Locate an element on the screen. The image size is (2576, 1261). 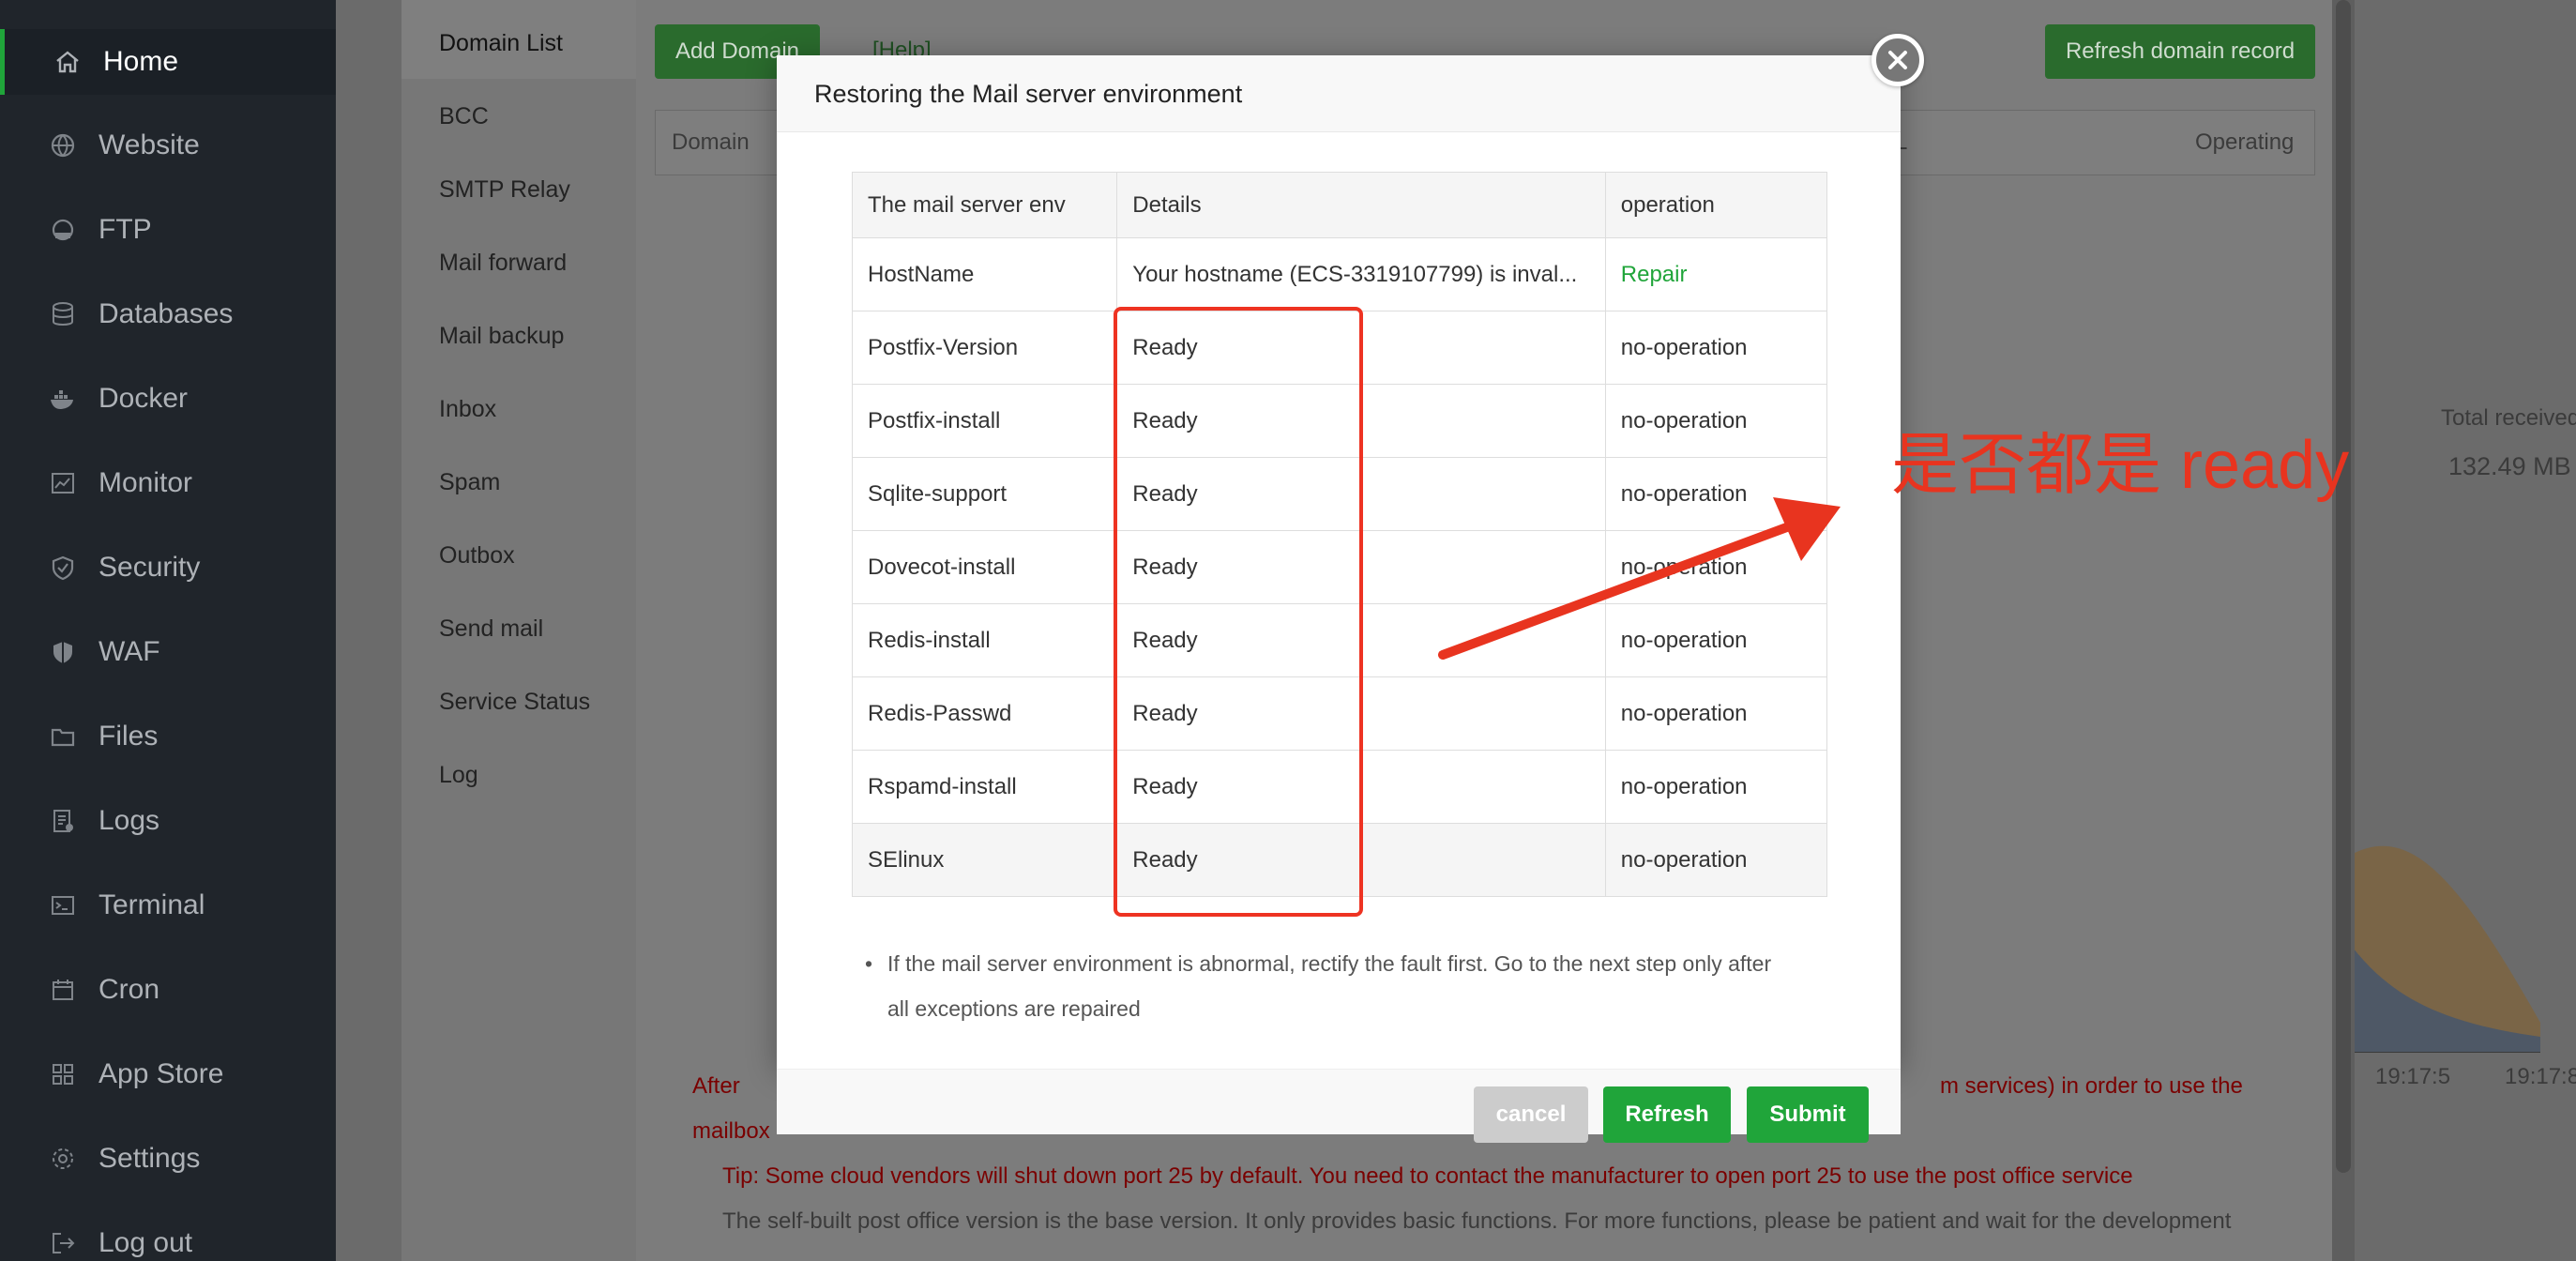
sidebar-item-label: Files is located at coordinates (128, 736).